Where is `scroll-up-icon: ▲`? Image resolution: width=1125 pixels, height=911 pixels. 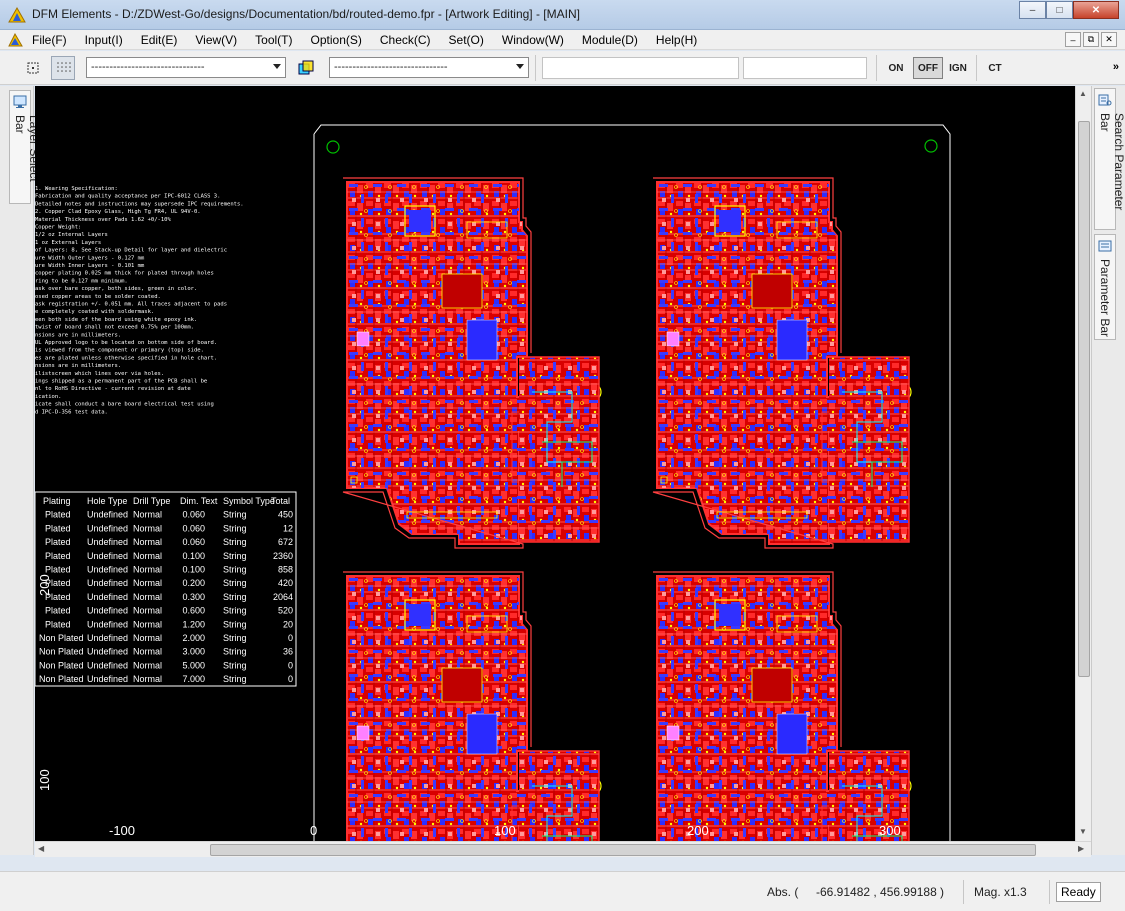
scroll-up-icon: ▲ is located at coordinates (1083, 93).